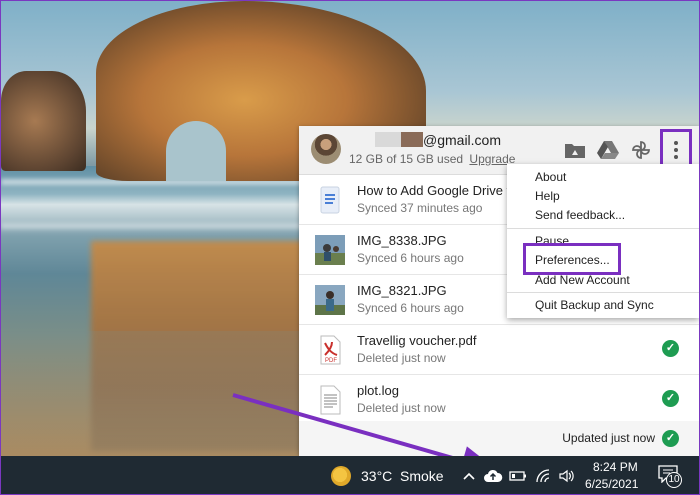 The height and width of the screenshot is (495, 700). I want to click on google-doc-icon, so click(330, 200).